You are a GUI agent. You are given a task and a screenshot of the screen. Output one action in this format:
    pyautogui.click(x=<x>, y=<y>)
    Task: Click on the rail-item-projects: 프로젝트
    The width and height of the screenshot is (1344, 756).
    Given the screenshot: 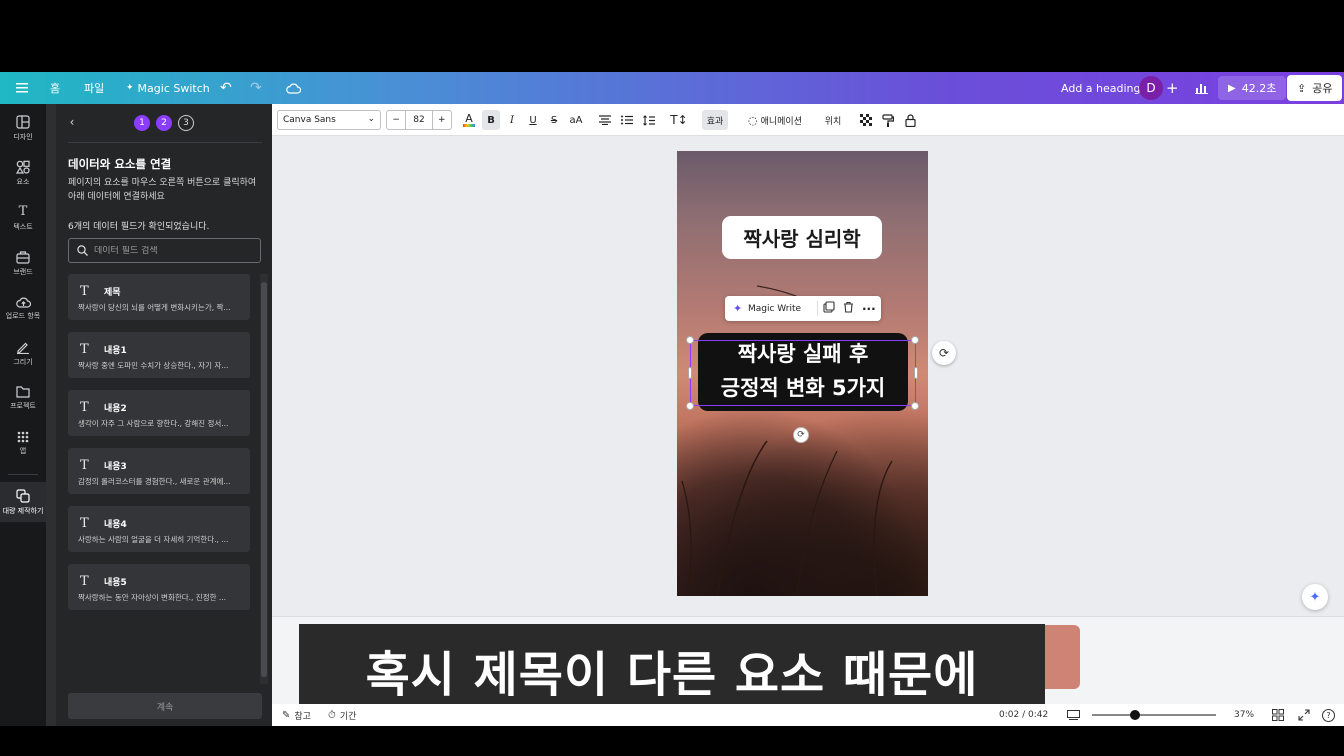 What is the action you would take?
    pyautogui.click(x=23, y=398)
    